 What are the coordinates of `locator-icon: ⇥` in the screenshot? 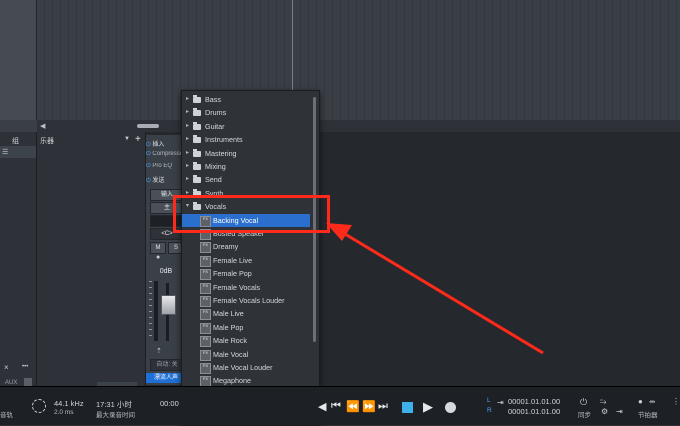 It's located at (500, 402).